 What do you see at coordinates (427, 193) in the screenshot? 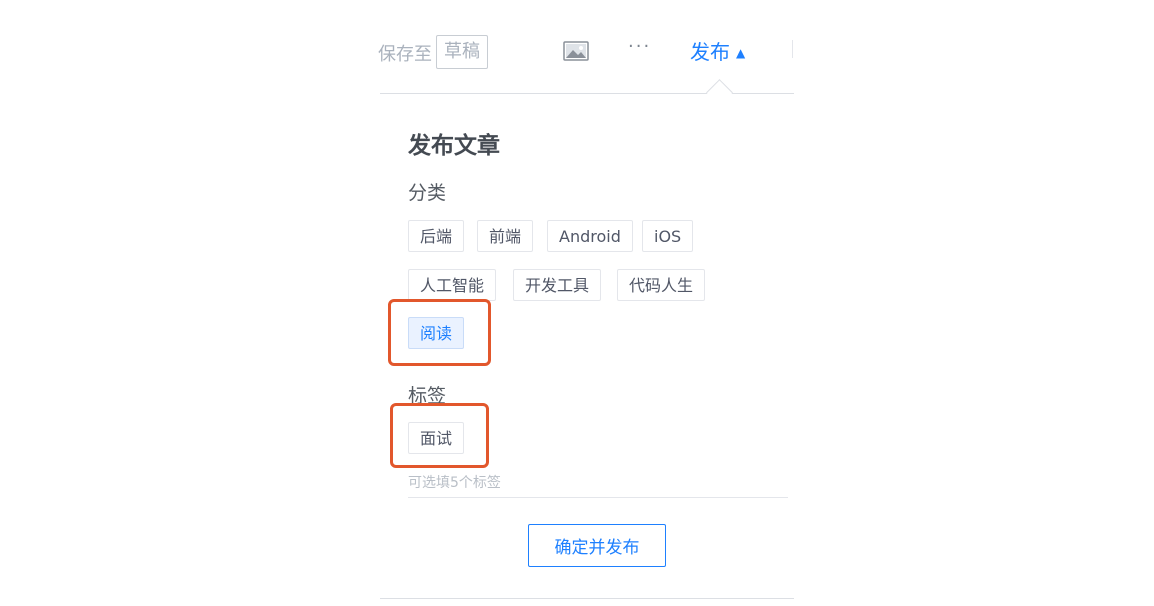
I see `category-label: 分类` at bounding box center [427, 193].